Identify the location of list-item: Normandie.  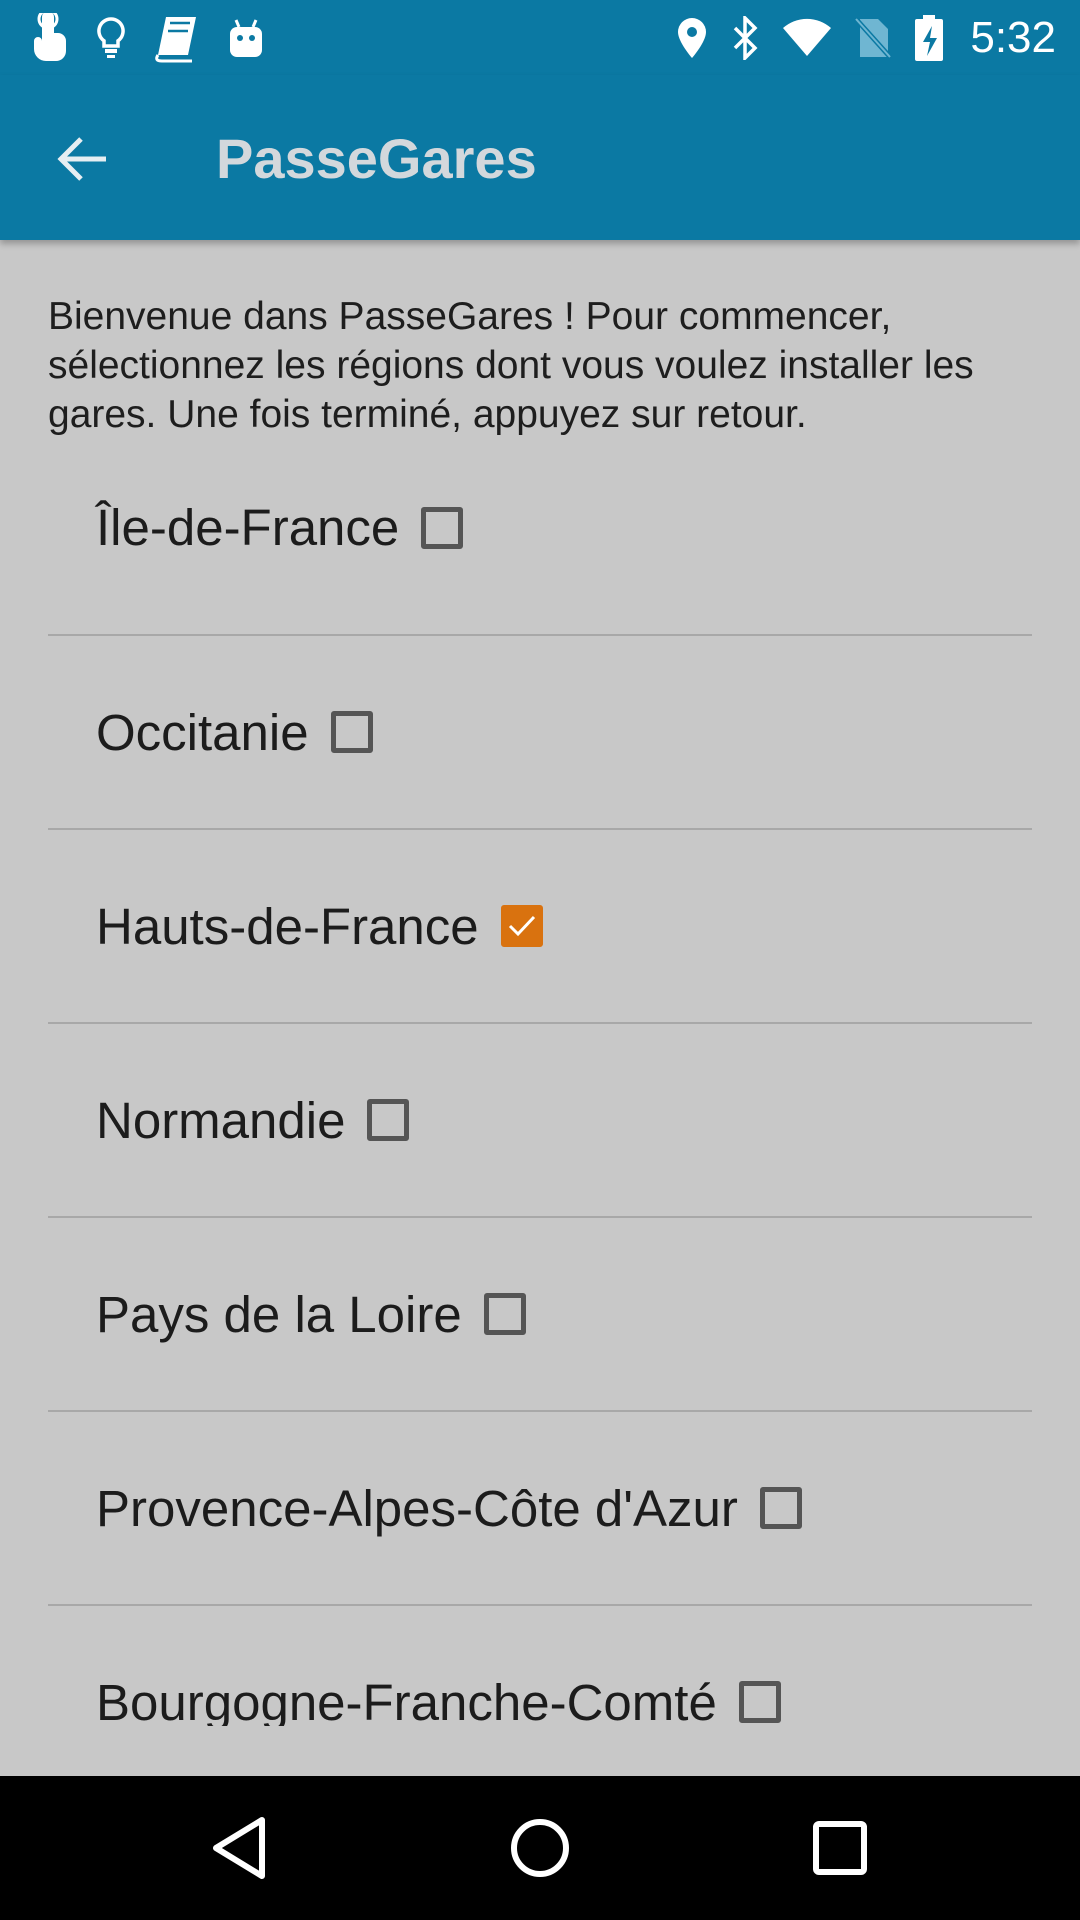
(540, 1121).